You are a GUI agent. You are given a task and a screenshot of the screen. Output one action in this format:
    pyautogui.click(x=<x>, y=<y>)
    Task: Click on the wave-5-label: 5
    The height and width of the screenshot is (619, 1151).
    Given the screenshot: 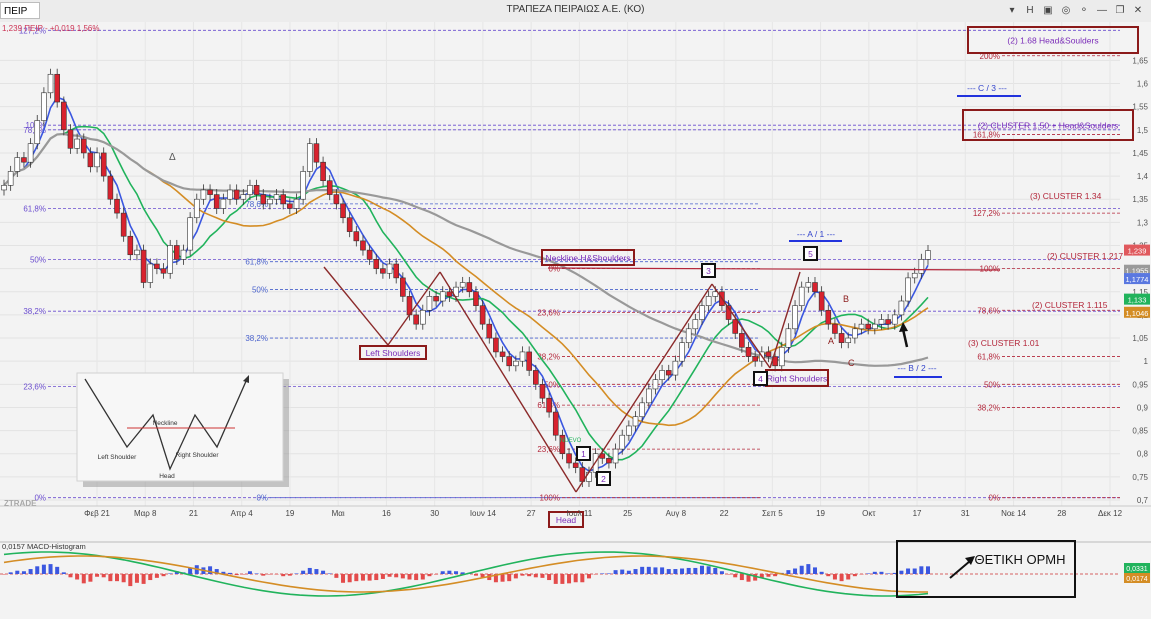 What is the action you would take?
    pyautogui.click(x=810, y=254)
    